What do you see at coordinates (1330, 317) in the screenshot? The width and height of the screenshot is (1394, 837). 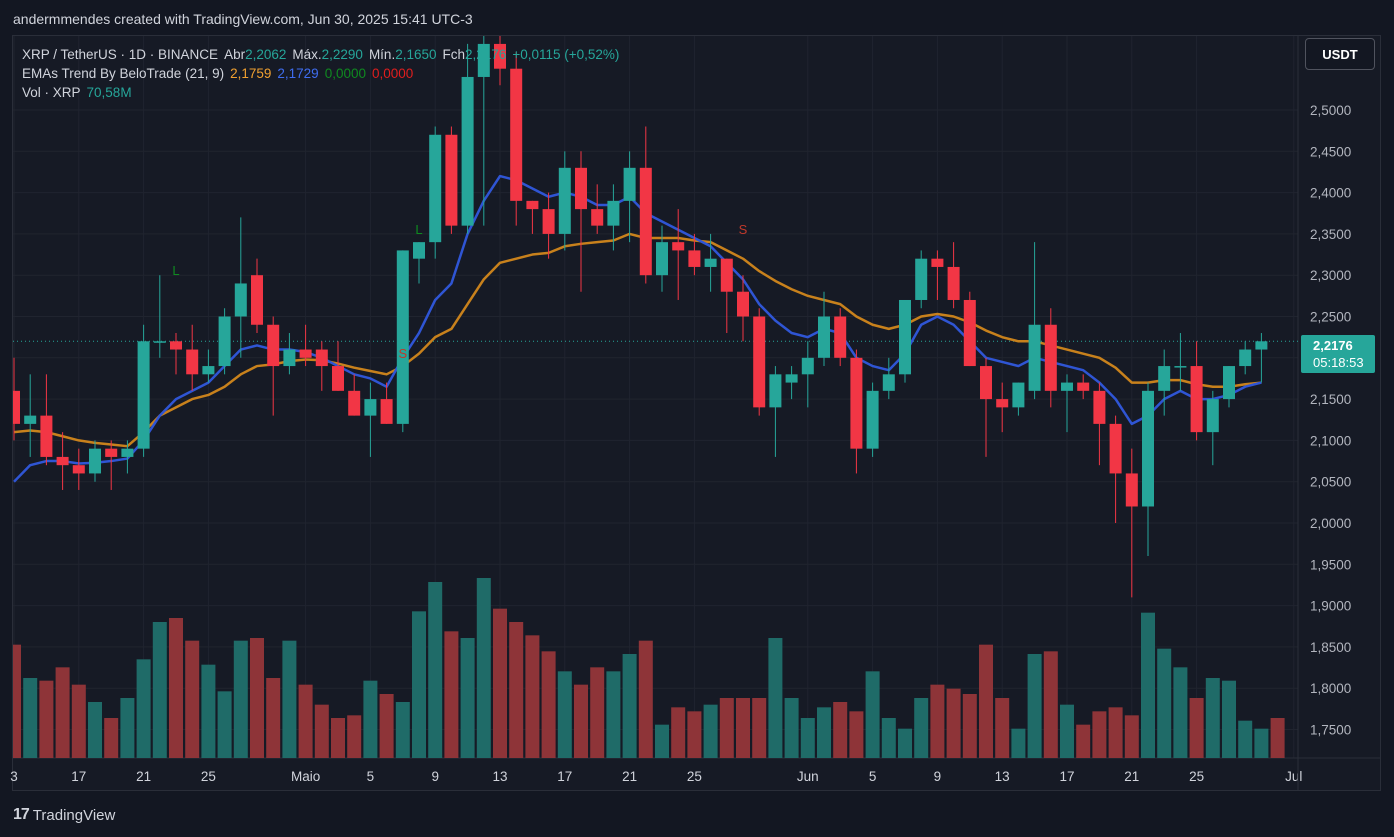 I see `y-tick-label: 2,2500` at bounding box center [1330, 317].